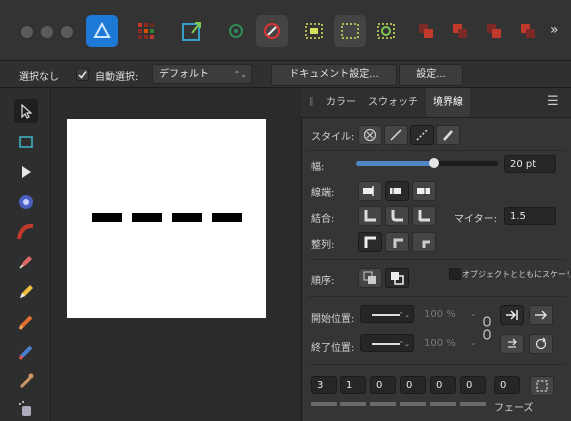 The image size is (571, 421). I want to click on select-all-button, so click(314, 31).